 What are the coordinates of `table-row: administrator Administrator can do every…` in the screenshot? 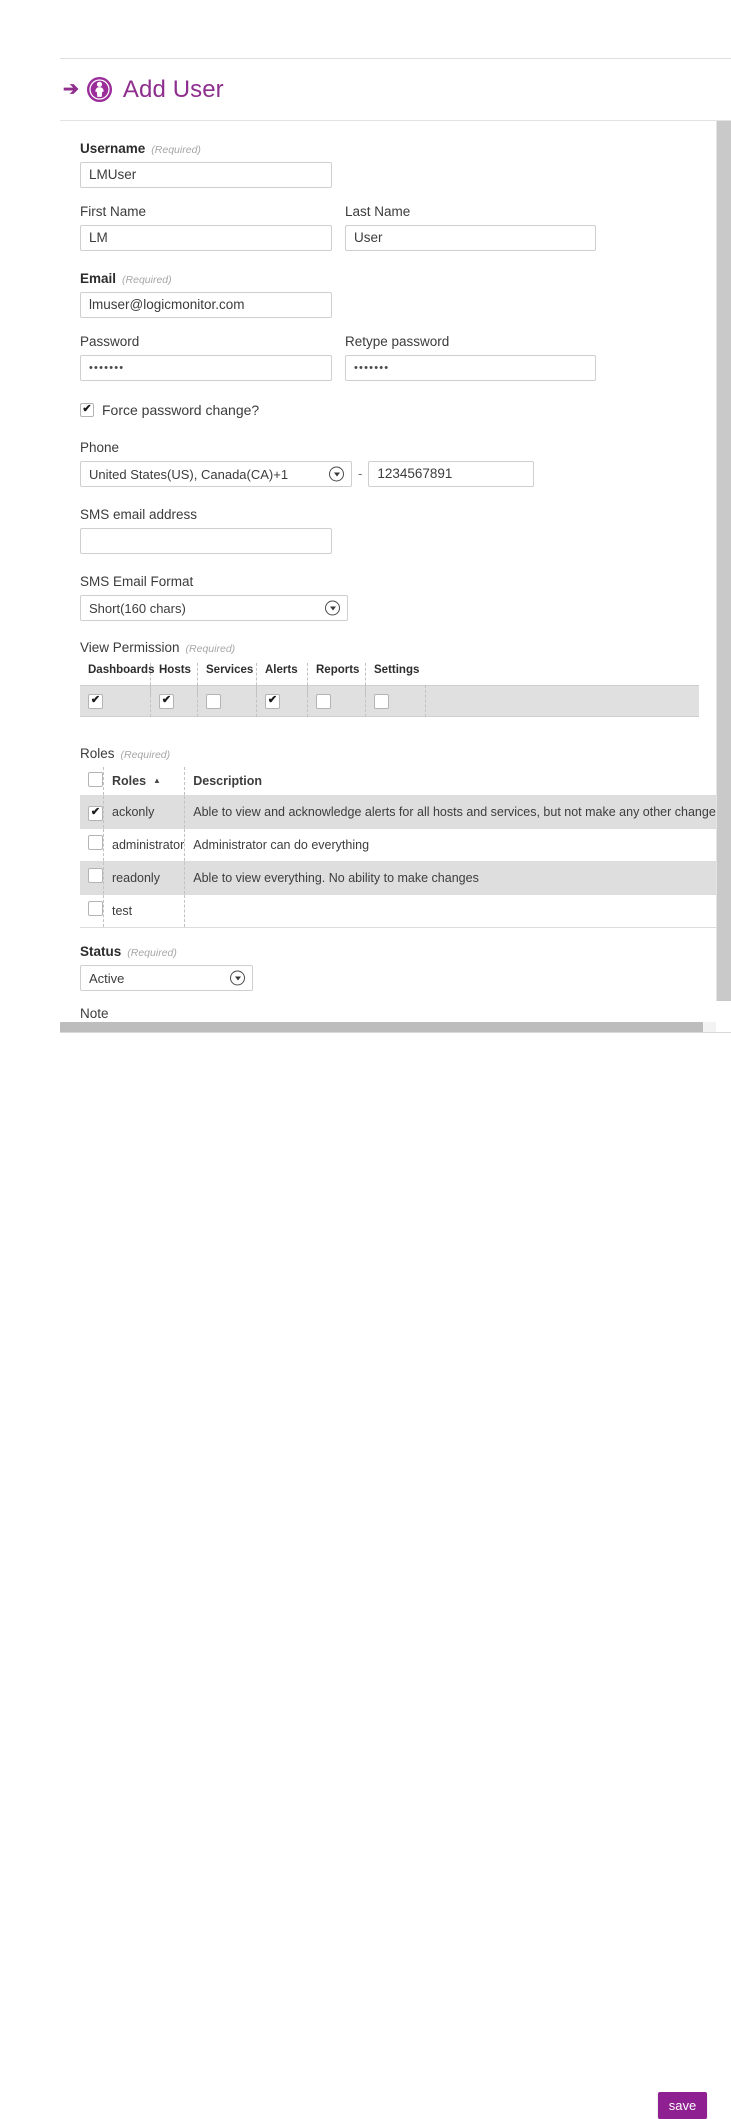 It's located at (401, 844).